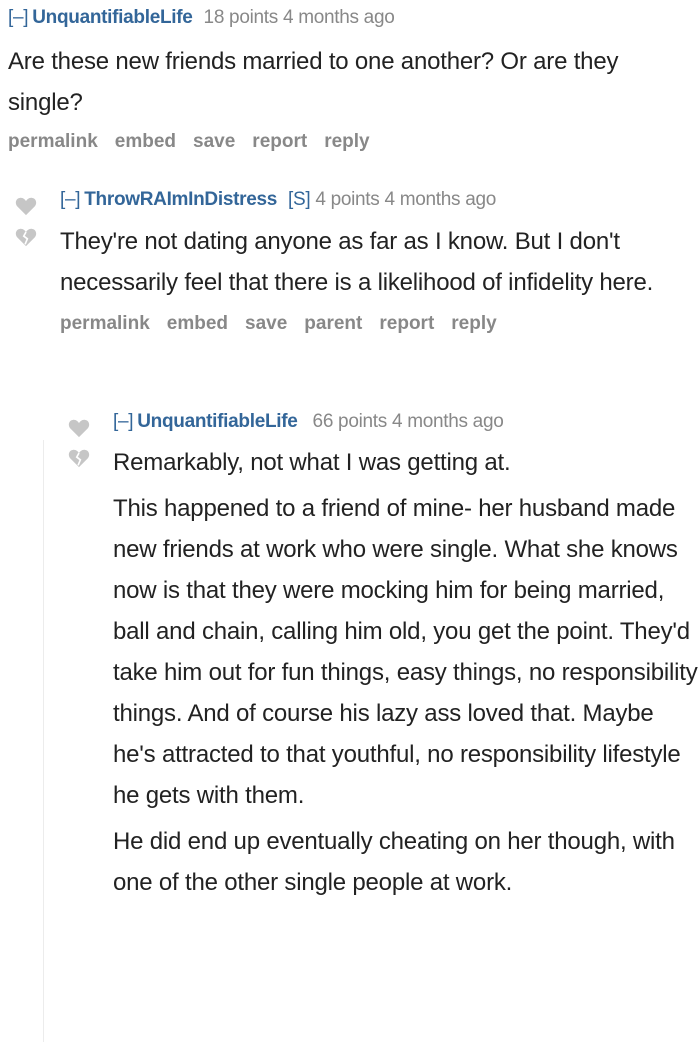 Image resolution: width=700 pixels, height=1042 pixels. What do you see at coordinates (43, 741) in the screenshot?
I see `thread-rail` at bounding box center [43, 741].